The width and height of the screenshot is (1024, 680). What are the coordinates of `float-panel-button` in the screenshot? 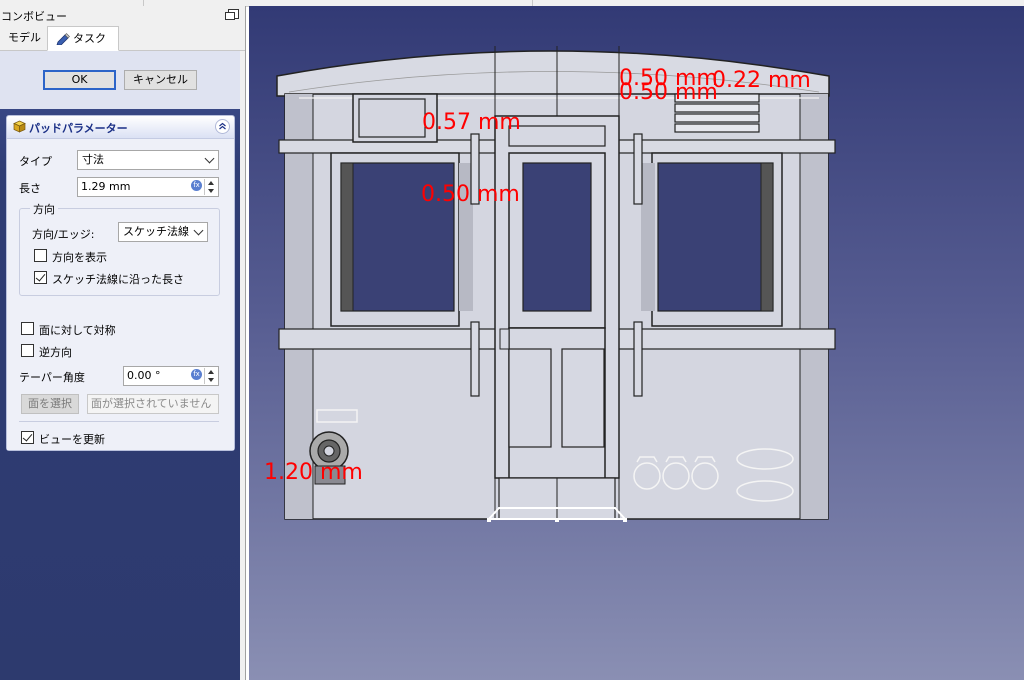 It's located at (232, 14).